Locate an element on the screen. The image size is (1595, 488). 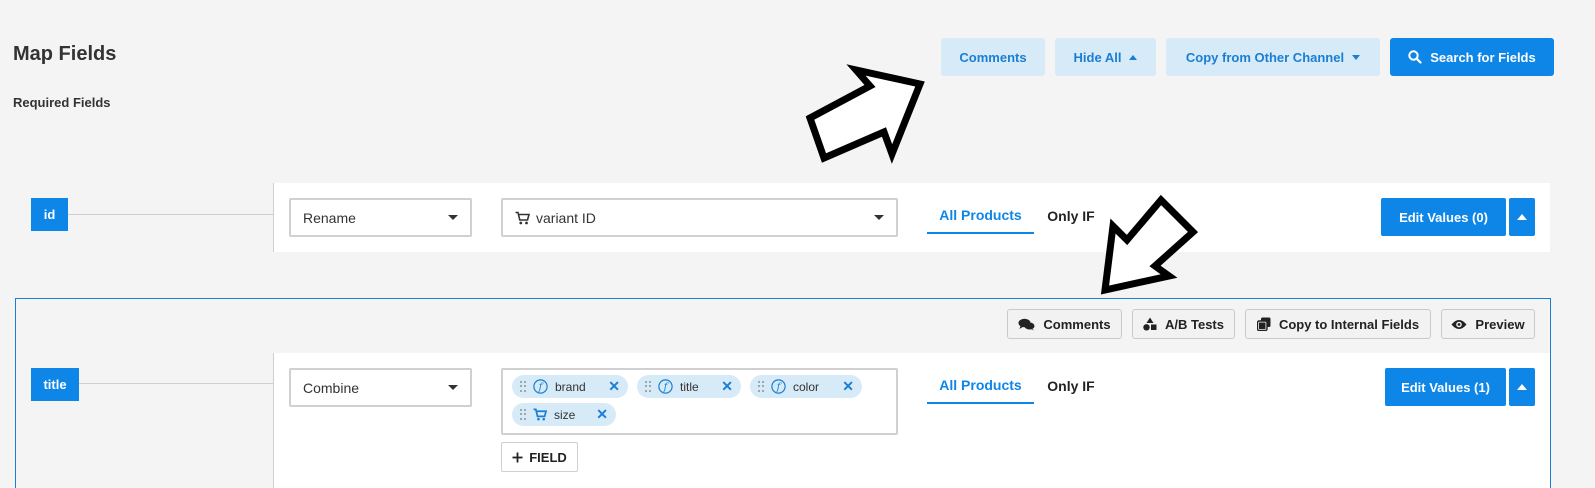
hide-all-button: Hide All is located at coordinates (1105, 57).